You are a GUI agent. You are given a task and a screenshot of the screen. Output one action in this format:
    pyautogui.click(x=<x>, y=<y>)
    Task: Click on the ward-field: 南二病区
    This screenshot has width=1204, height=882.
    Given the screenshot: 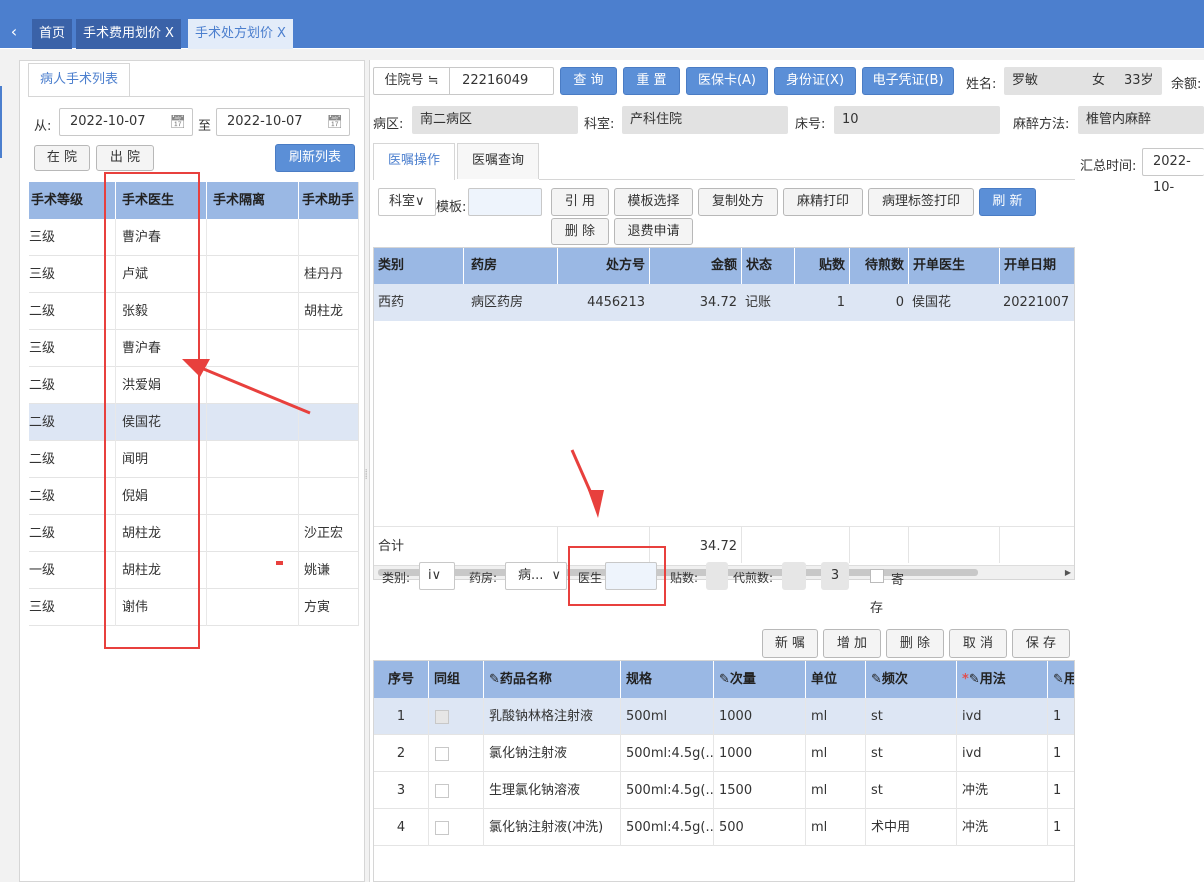 What is the action you would take?
    pyautogui.click(x=495, y=120)
    